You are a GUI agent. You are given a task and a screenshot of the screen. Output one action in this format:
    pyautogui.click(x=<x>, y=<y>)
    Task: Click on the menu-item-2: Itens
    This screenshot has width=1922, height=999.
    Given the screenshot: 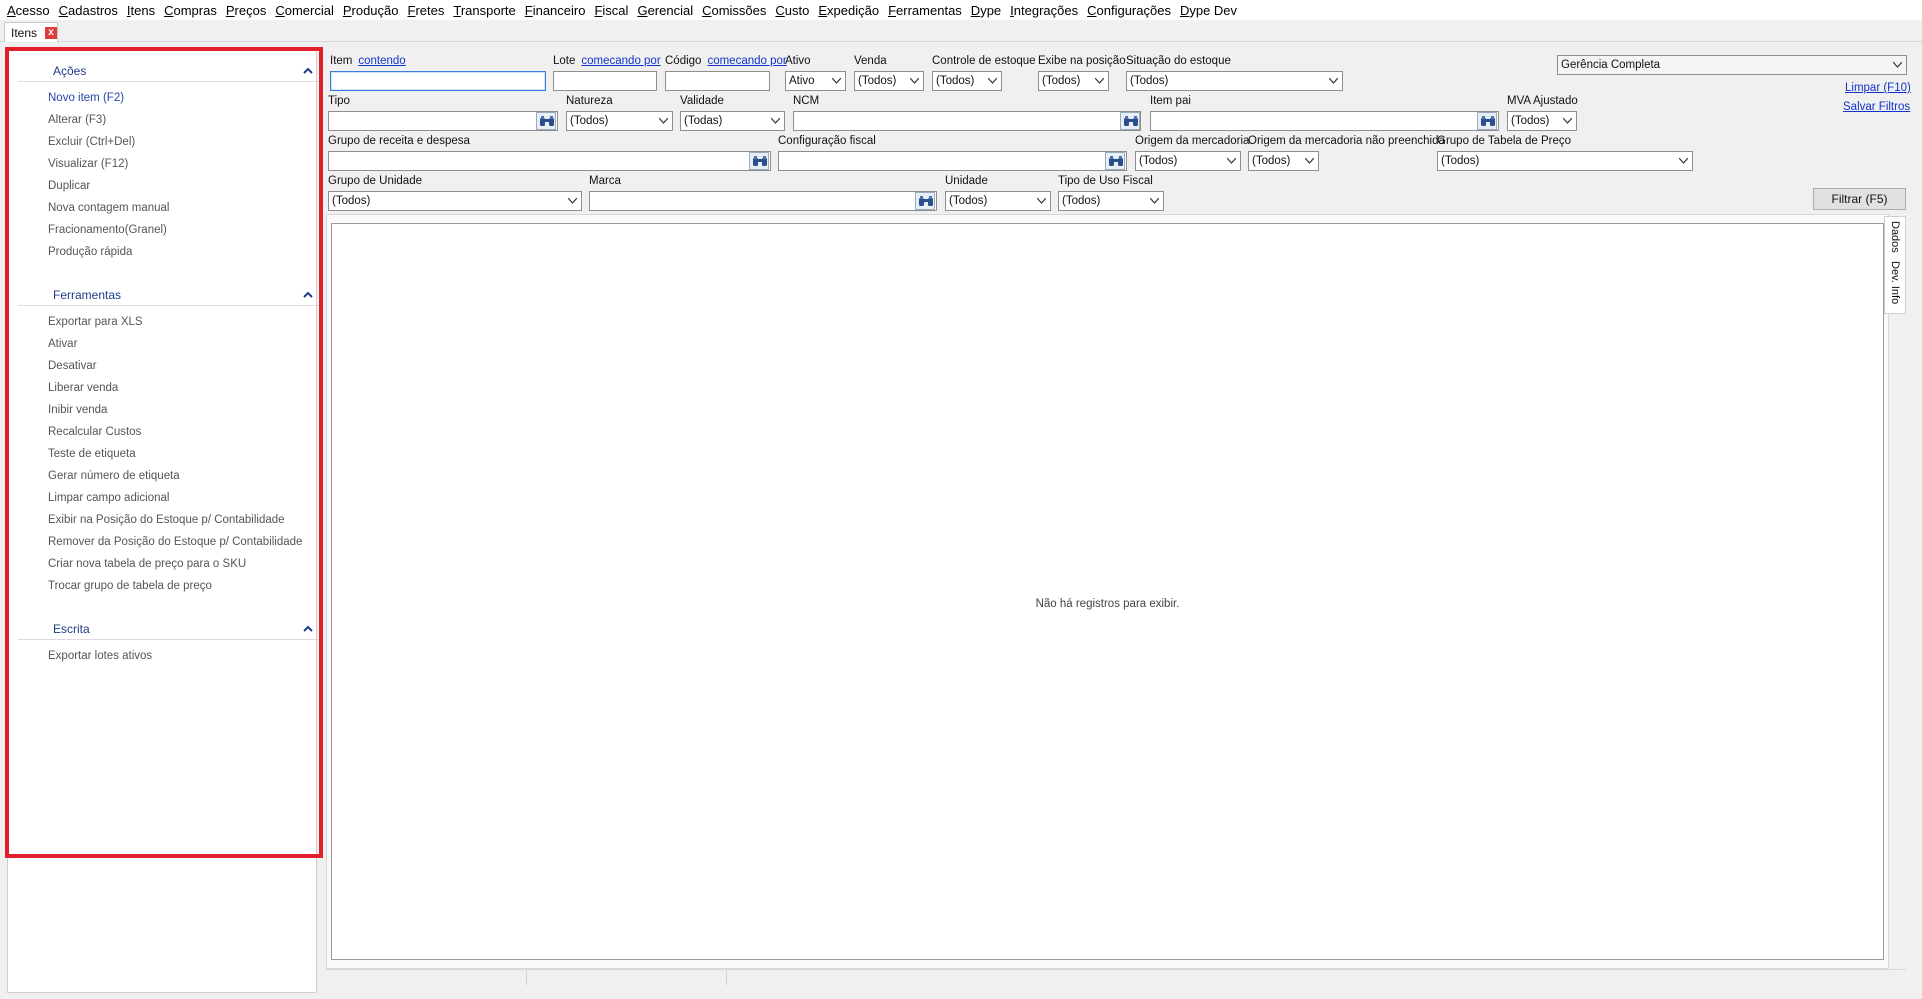 What is the action you would take?
    pyautogui.click(x=141, y=10)
    